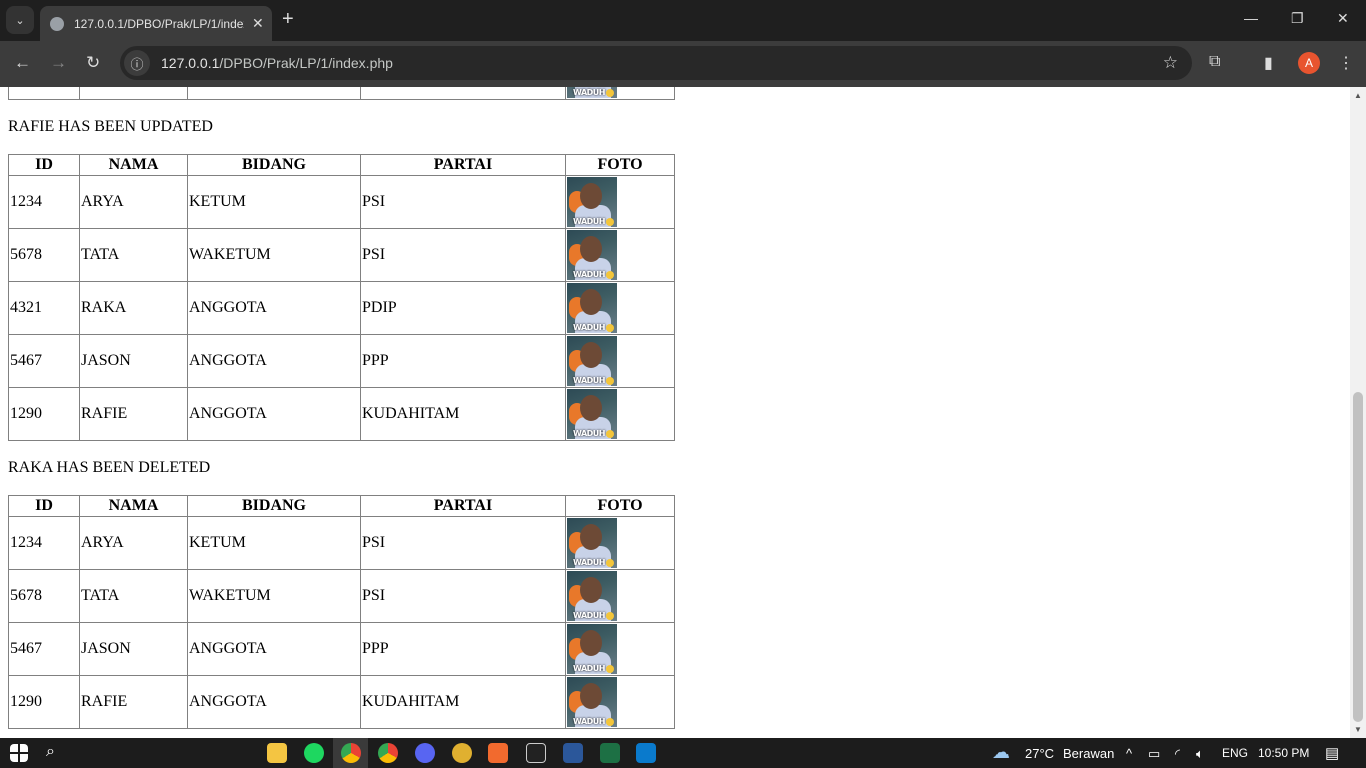 Image resolution: width=1366 pixels, height=768 pixels. What do you see at coordinates (1251, 18) in the screenshot?
I see `minimize-button: —` at bounding box center [1251, 18].